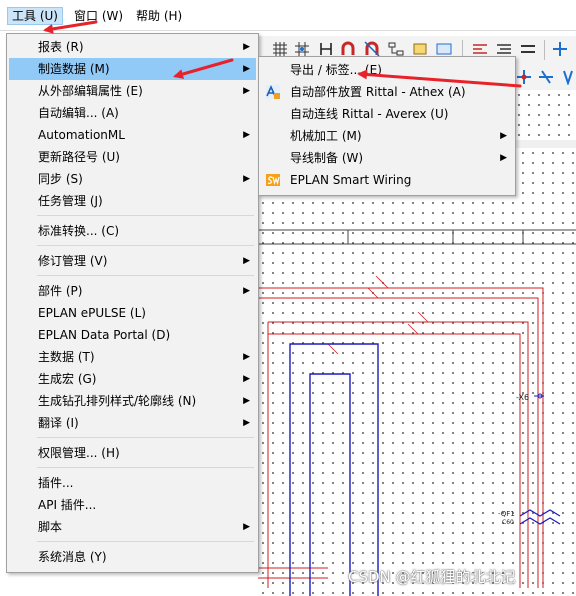  Describe the element at coordinates (545, 115) in the screenshot. I see `drawing-canvas-top` at that location.